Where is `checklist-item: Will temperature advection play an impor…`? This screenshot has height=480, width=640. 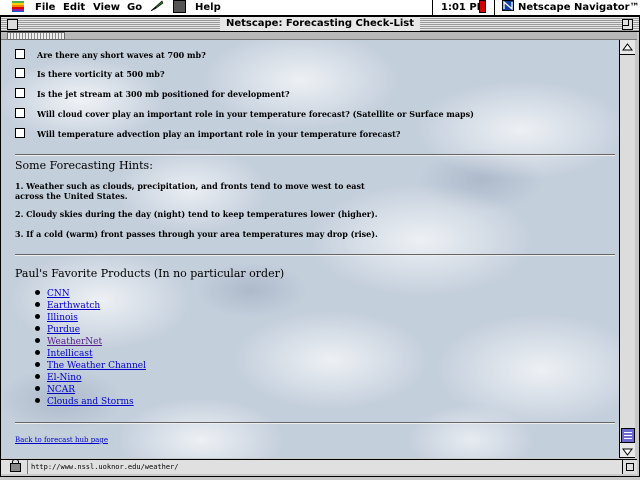 checklist-item: Will temperature advection play an impor… is located at coordinates (207, 134).